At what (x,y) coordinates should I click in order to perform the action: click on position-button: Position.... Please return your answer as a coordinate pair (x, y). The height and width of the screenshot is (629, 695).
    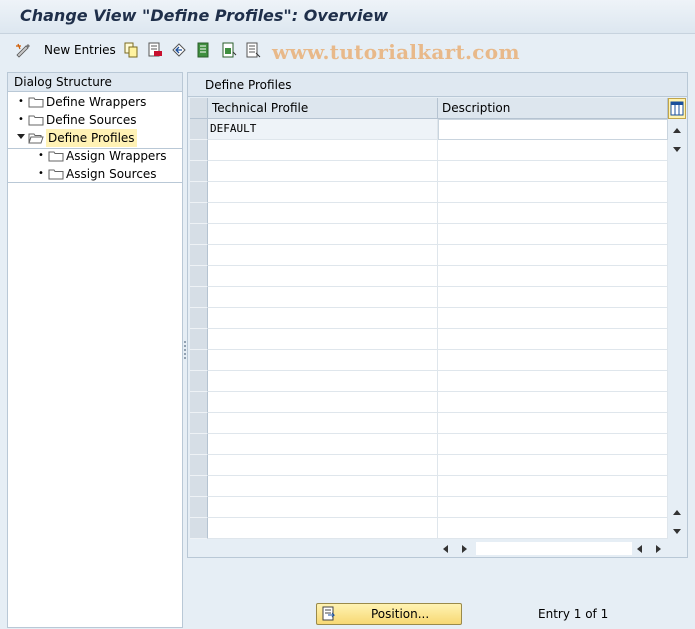
    Looking at the image, I should click on (389, 614).